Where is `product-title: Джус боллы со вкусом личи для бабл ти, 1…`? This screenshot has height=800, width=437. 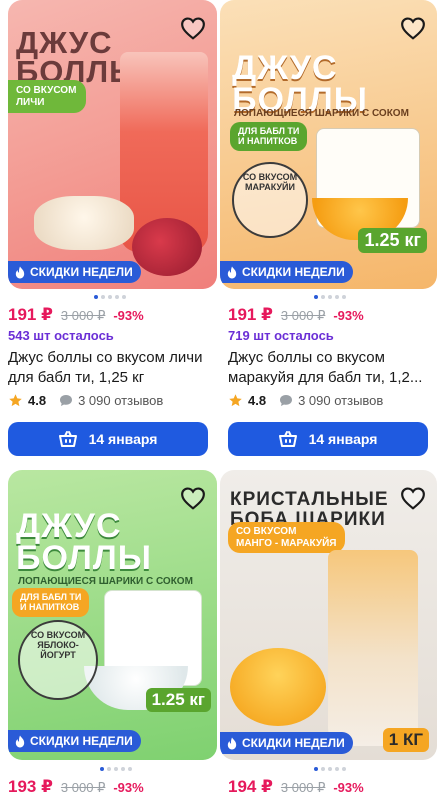
product-title: Джус боллы со вкусом личи для бабл ти, 1… is located at coordinates (108, 368).